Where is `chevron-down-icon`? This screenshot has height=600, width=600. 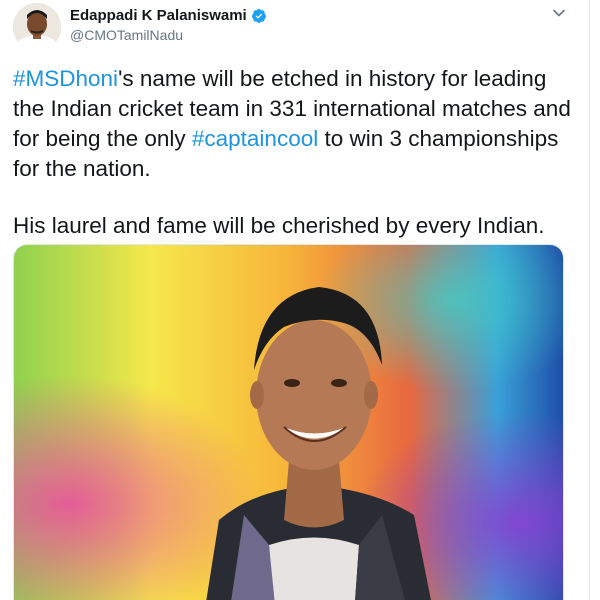 chevron-down-icon is located at coordinates (559, 13).